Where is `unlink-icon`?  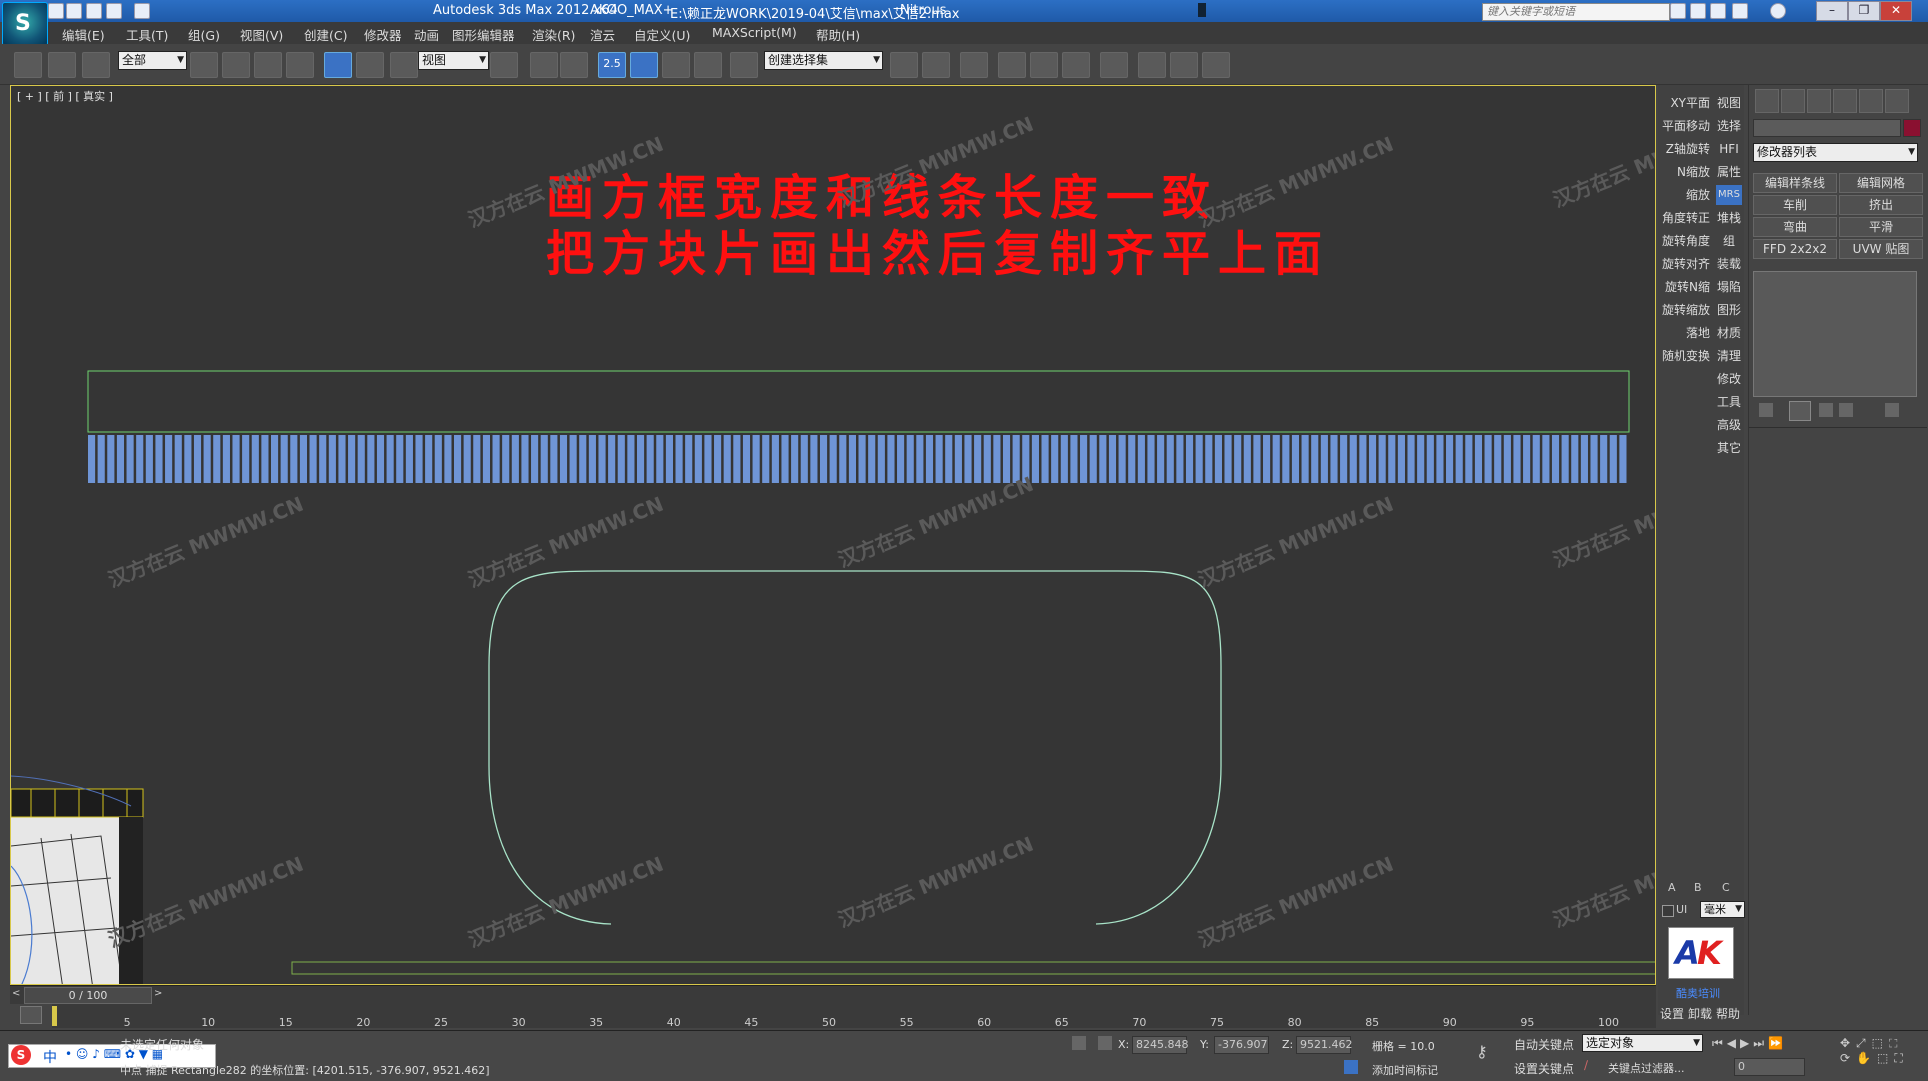
unlink-icon is located at coordinates (62, 65).